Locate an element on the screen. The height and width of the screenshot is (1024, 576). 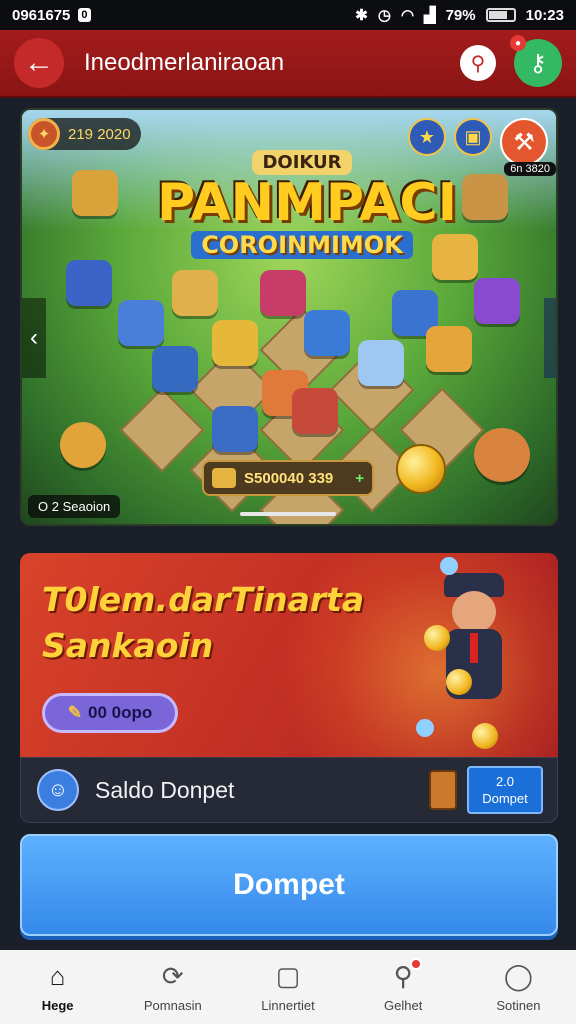
score-pill: ✦ 219 2020 is located at coordinates (84, 134).